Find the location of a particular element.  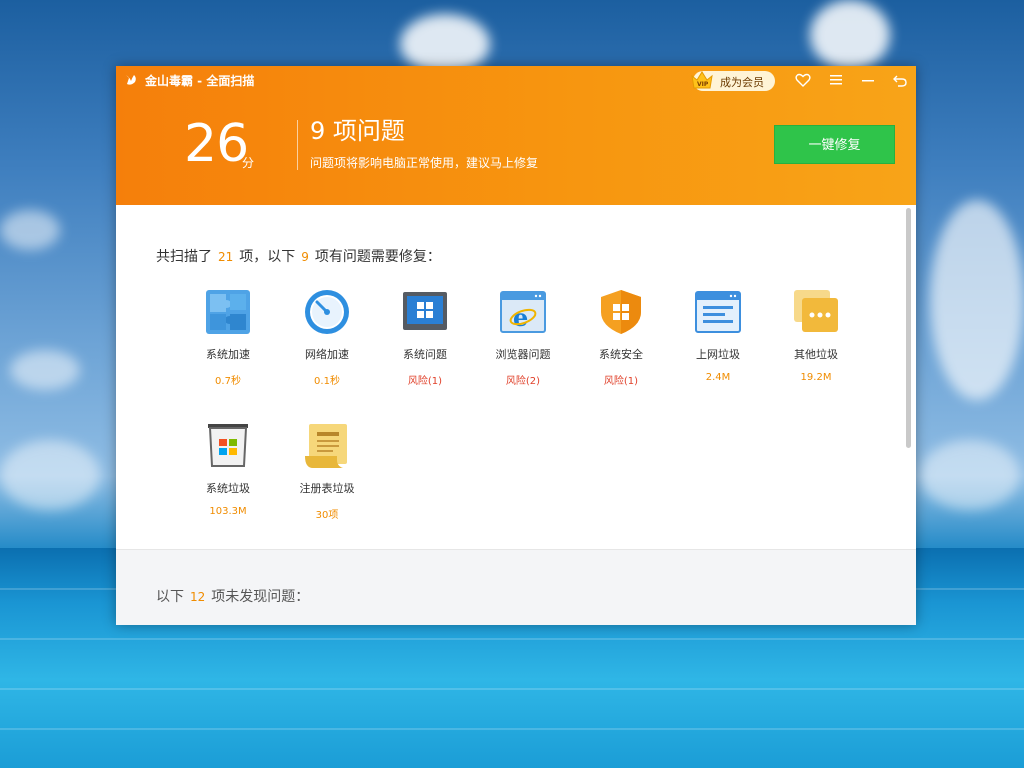

menu-button is located at coordinates (836, 80).